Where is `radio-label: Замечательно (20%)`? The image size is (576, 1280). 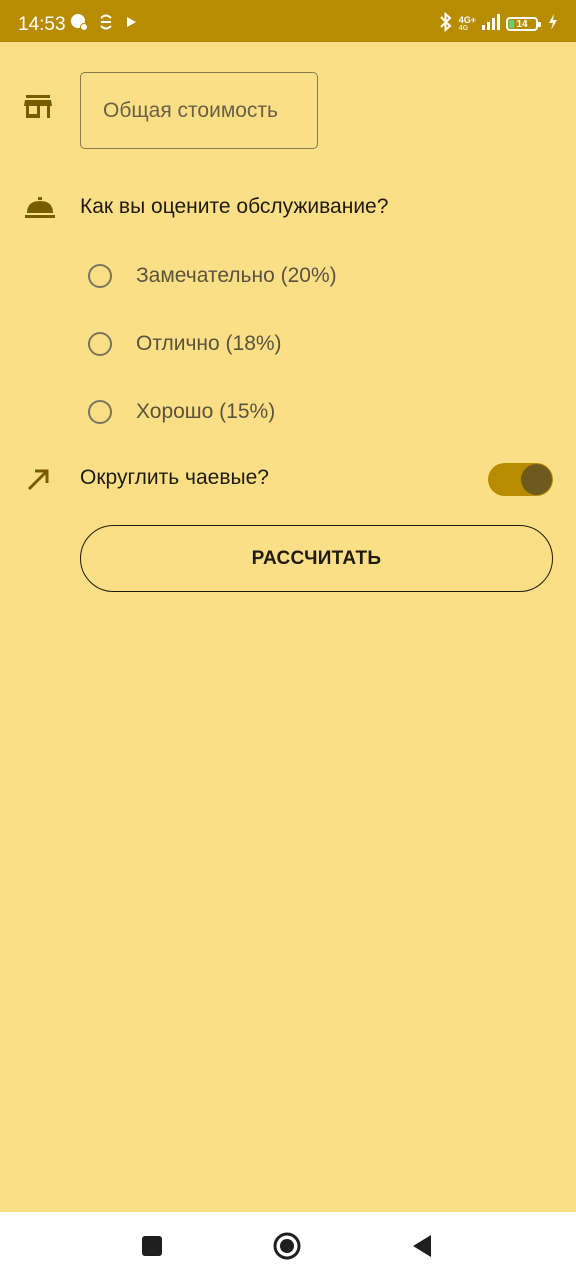
radio-label: Замечательно (20%) is located at coordinates (236, 275).